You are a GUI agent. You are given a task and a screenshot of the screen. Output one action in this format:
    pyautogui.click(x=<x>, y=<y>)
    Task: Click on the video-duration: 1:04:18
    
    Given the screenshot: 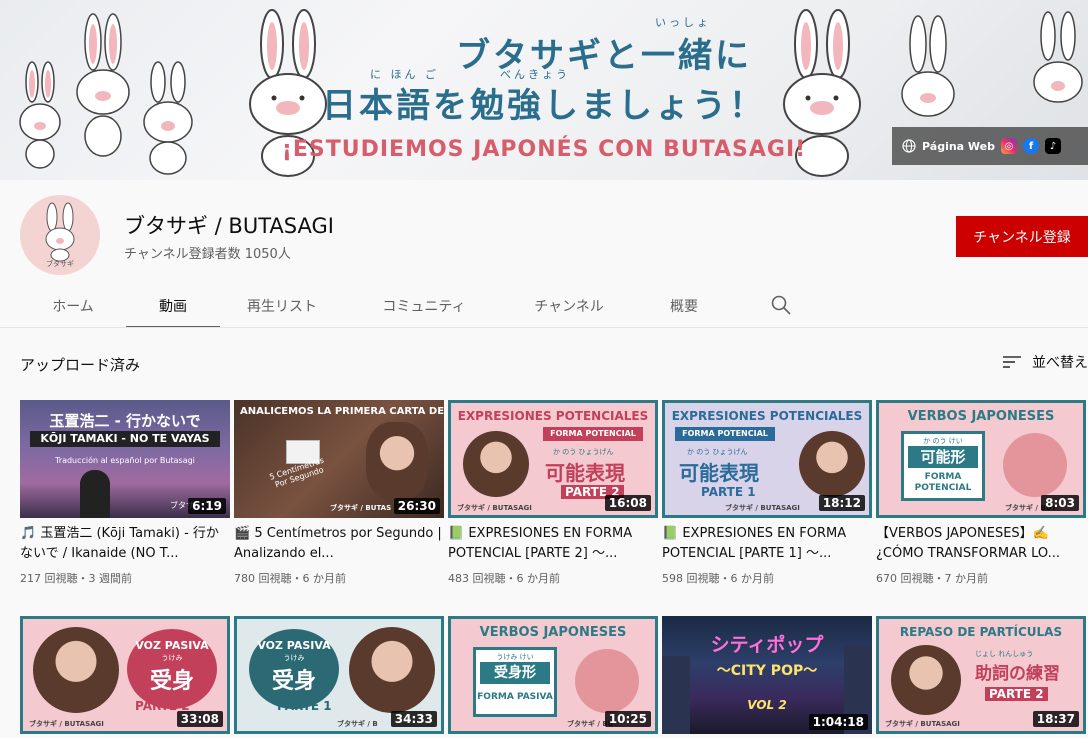 What is the action you would take?
    pyautogui.click(x=838, y=722)
    